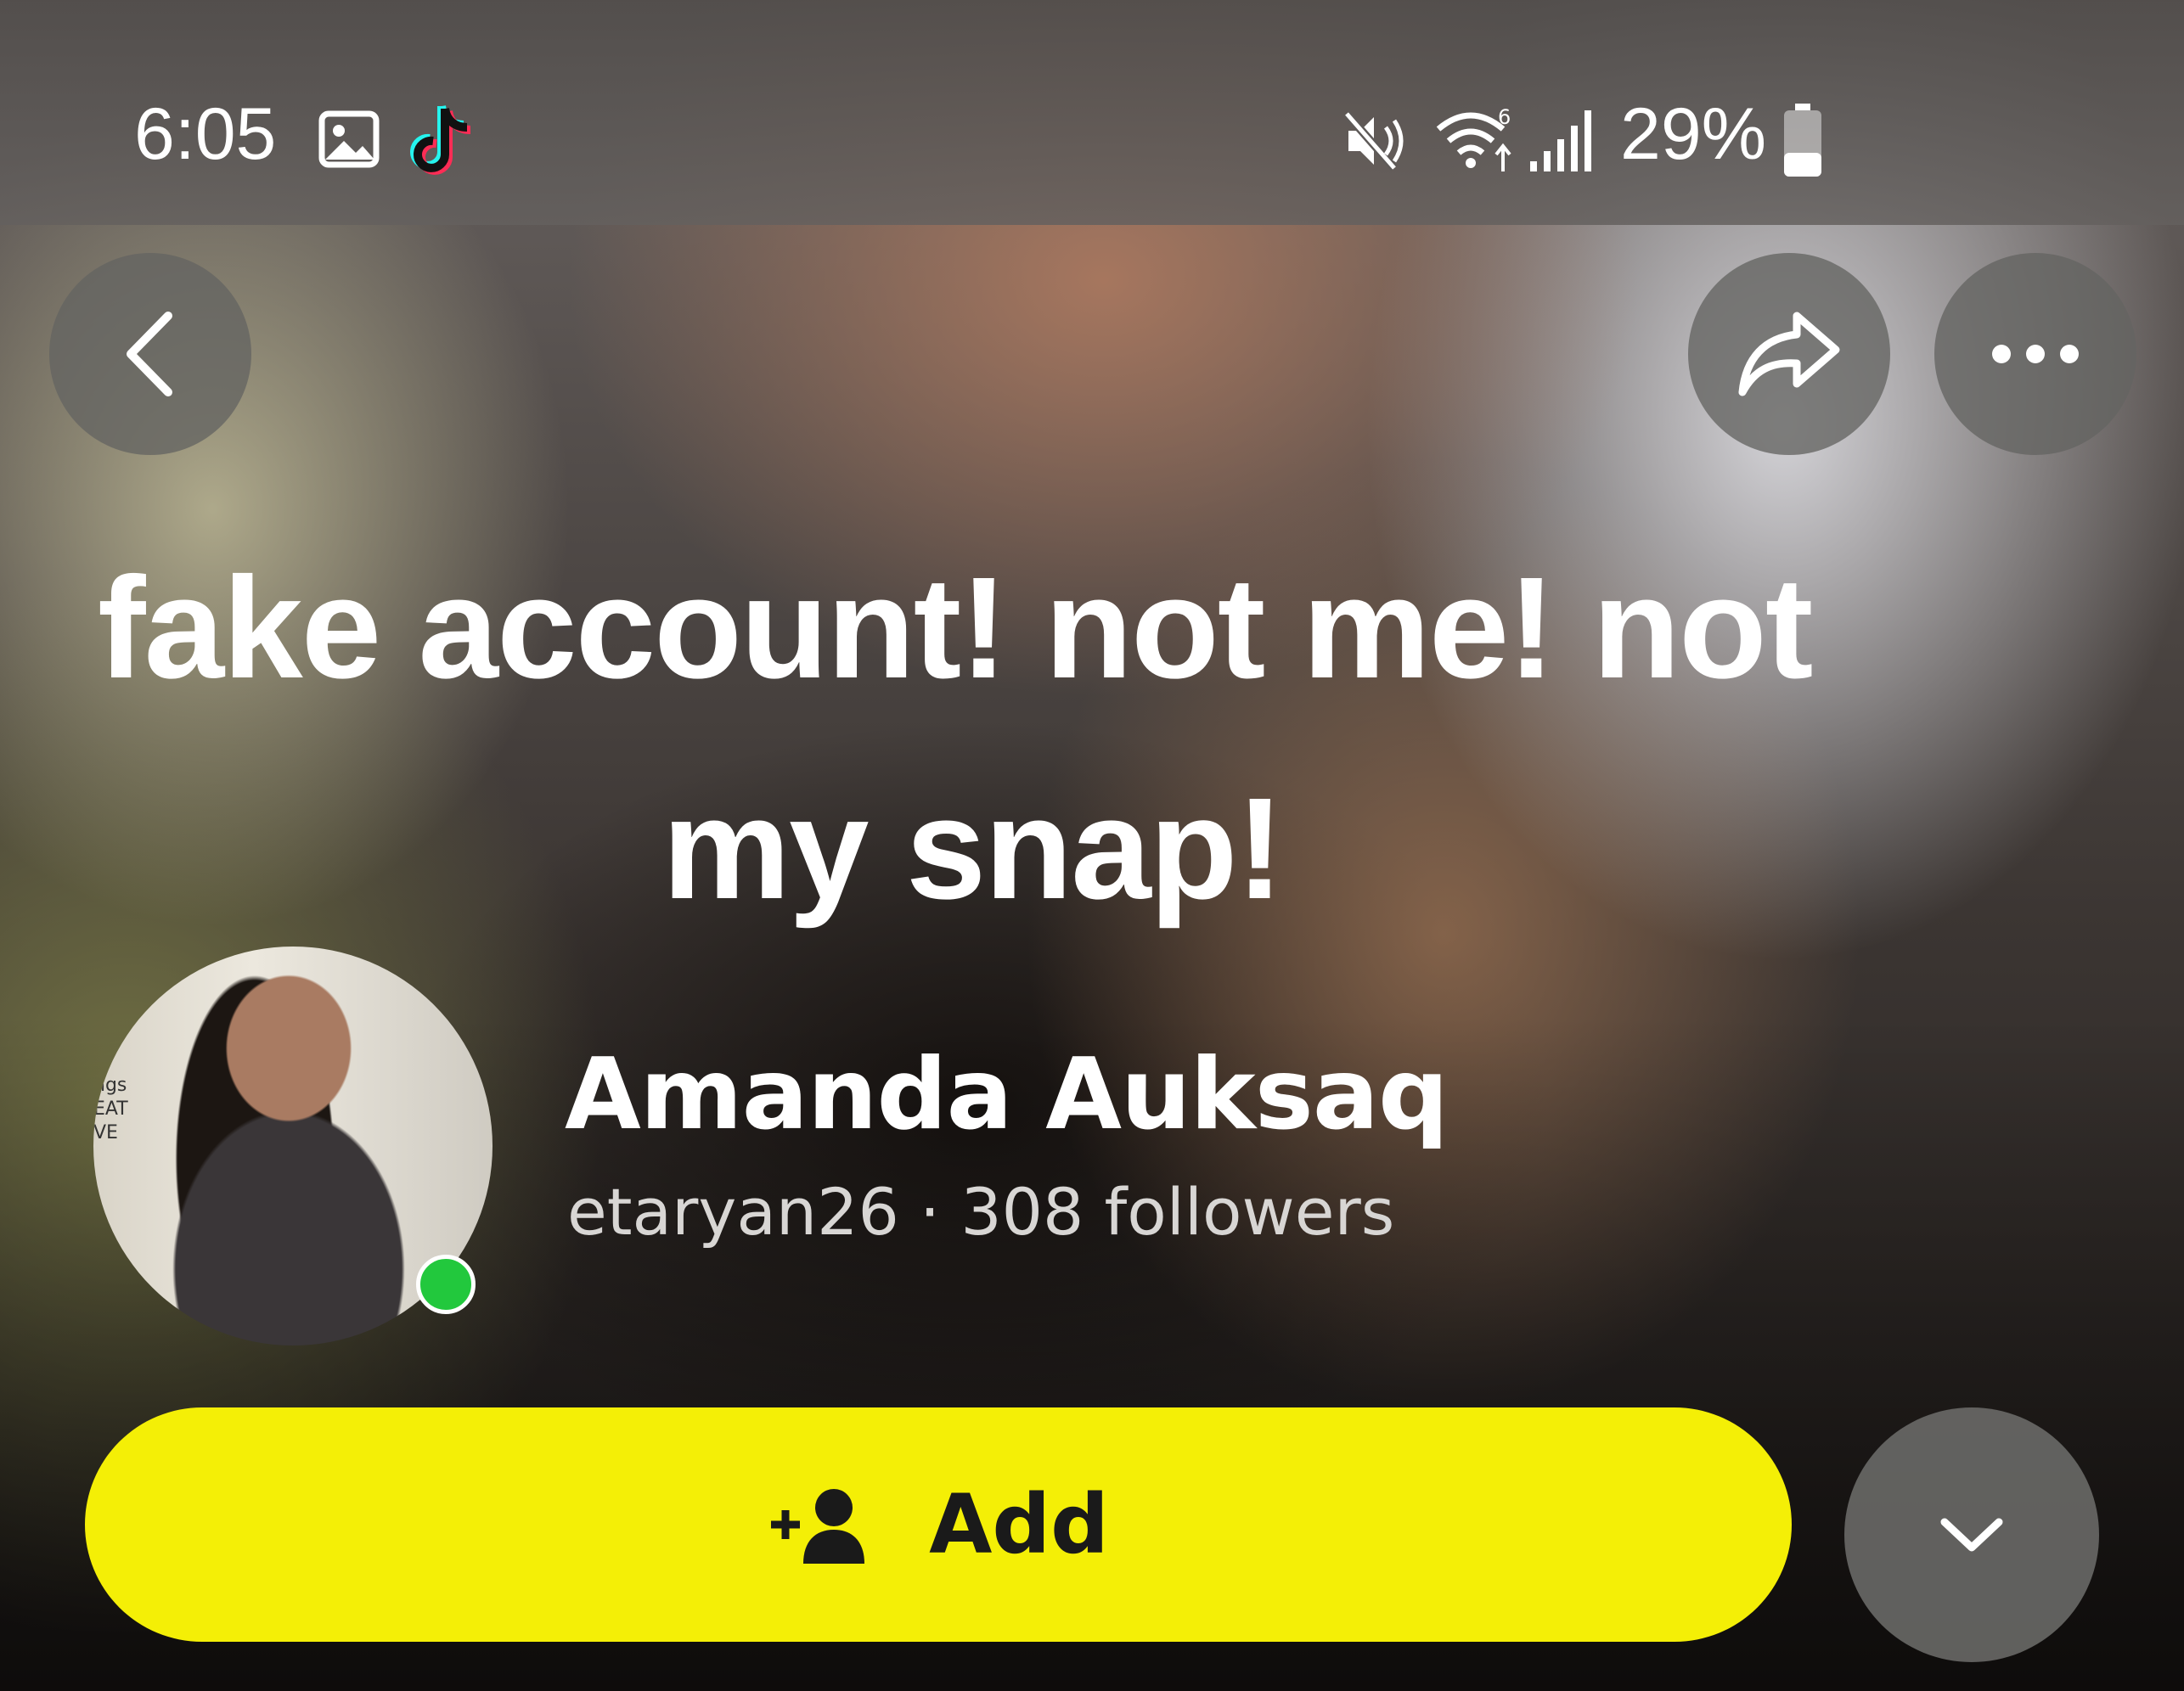 This screenshot has width=2184, height=1691. What do you see at coordinates (1177, 1212) in the screenshot?
I see `follower-count: 308 followers` at bounding box center [1177, 1212].